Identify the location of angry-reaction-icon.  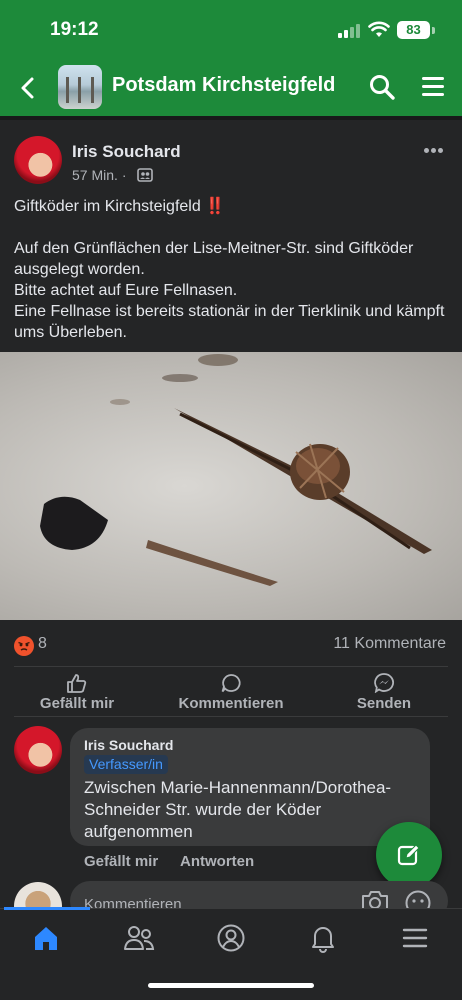
(24, 646).